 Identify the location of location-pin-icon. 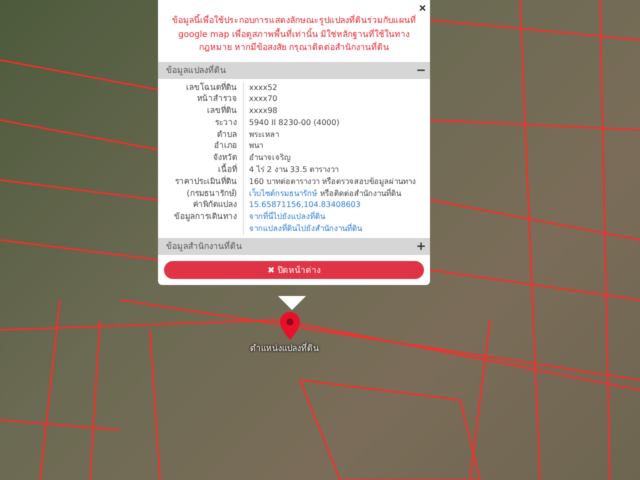
(290, 326).